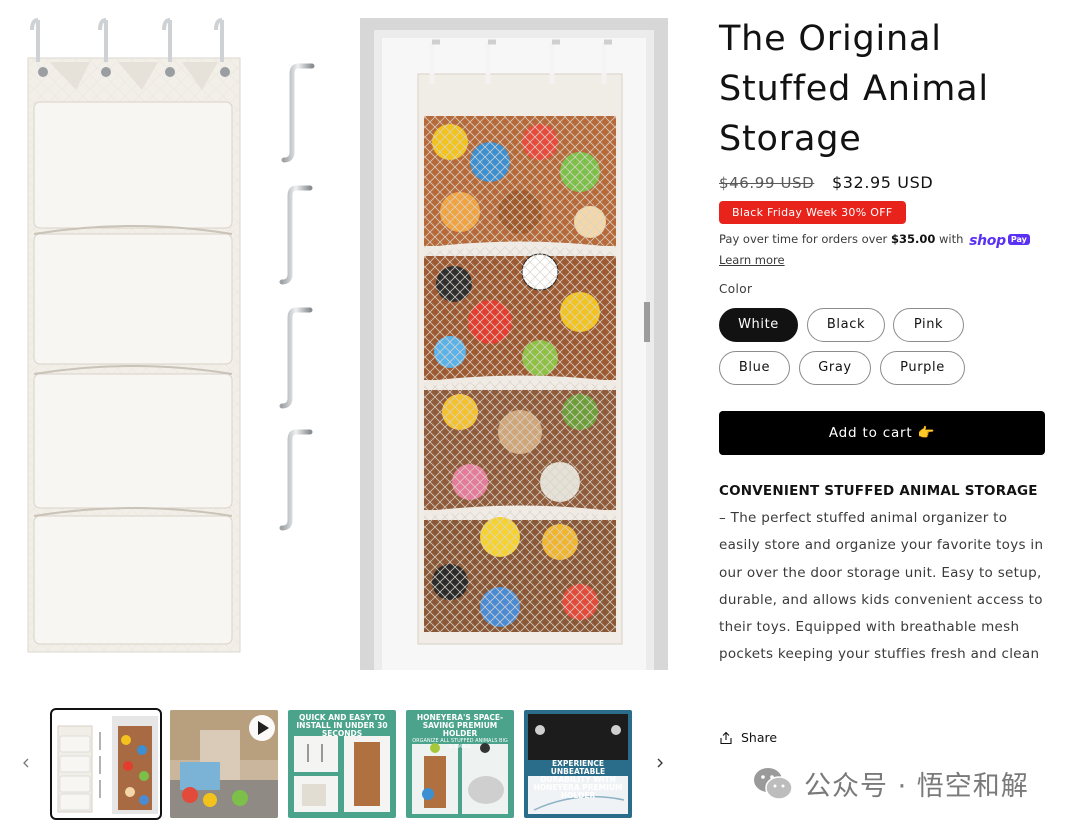  I want to click on color-option-blue: Blue, so click(754, 368).